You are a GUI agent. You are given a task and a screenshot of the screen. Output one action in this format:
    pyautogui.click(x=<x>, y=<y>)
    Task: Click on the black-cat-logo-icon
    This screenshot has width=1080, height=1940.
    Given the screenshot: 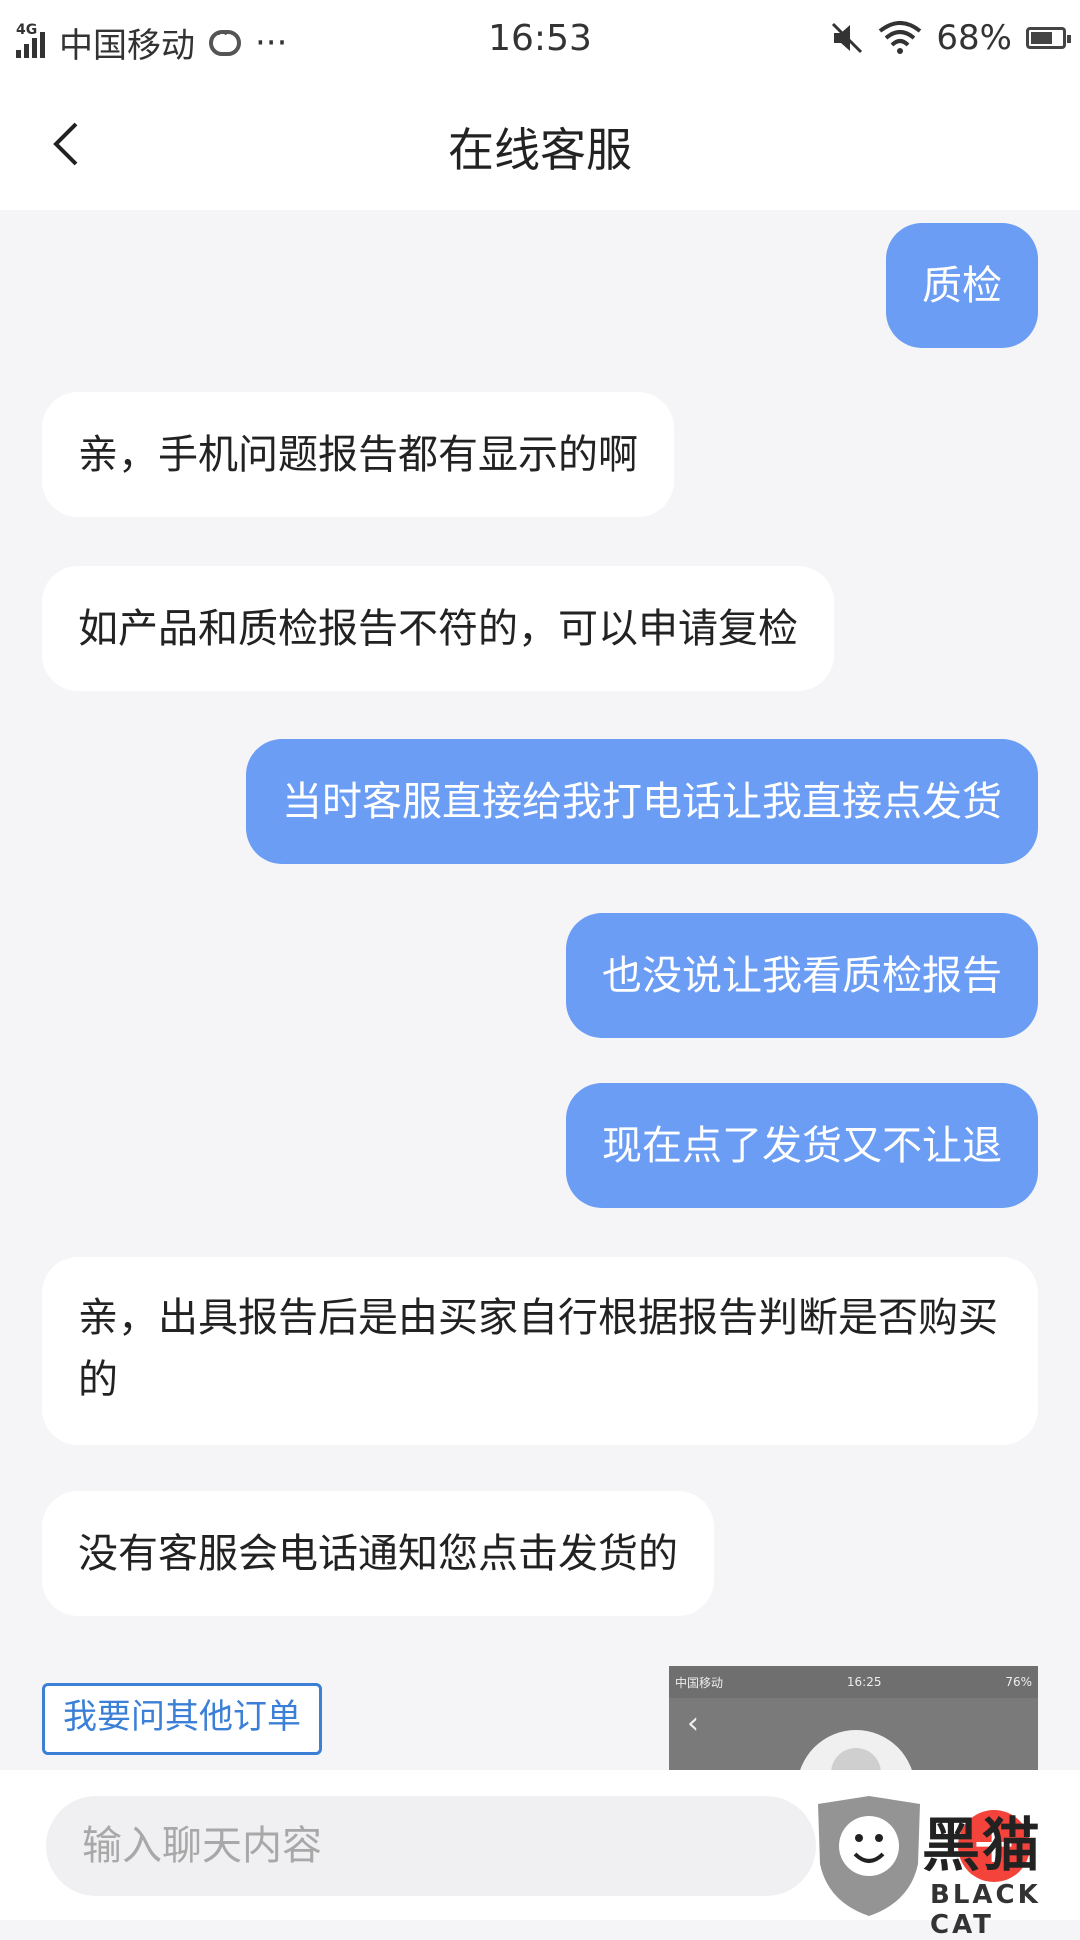 What is the action you would take?
    pyautogui.click(x=869, y=1856)
    